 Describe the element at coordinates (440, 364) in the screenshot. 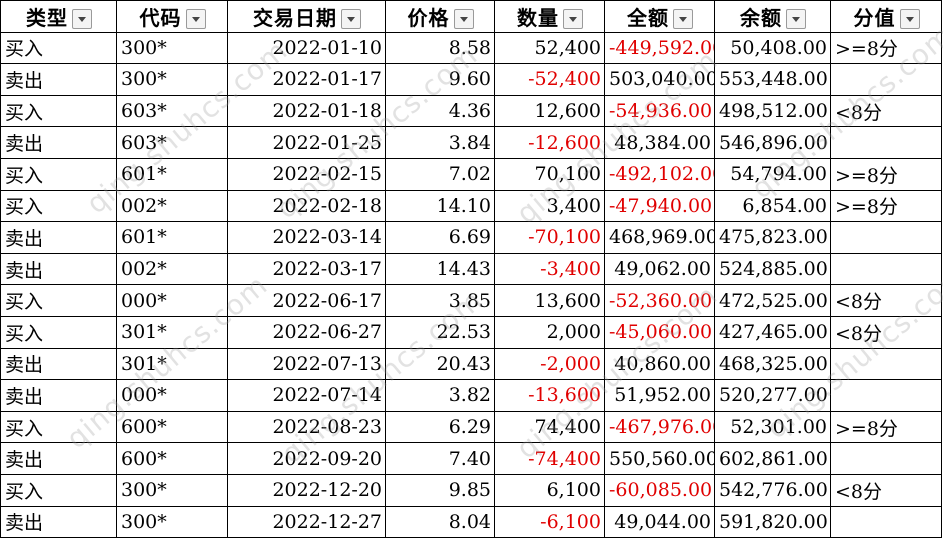

I see `cell-price: 20.43` at that location.